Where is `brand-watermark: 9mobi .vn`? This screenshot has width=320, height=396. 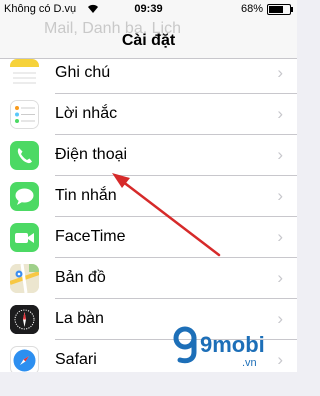
brand-watermark: 9mobi .vn is located at coordinates (220, 345).